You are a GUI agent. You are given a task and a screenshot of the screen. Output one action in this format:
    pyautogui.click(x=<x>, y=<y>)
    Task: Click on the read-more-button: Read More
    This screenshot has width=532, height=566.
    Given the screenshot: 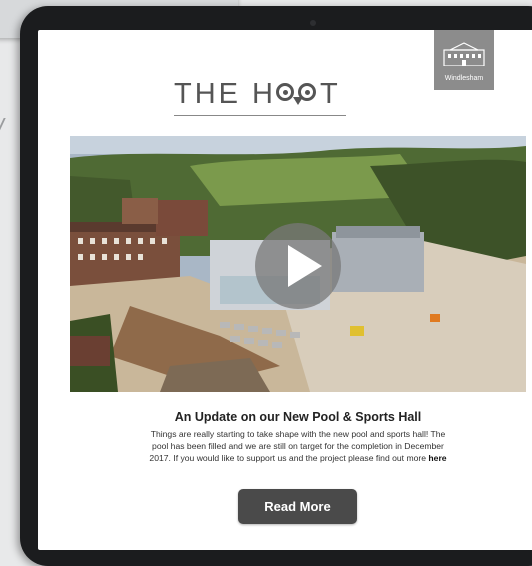 What is the action you would take?
    pyautogui.click(x=297, y=506)
    